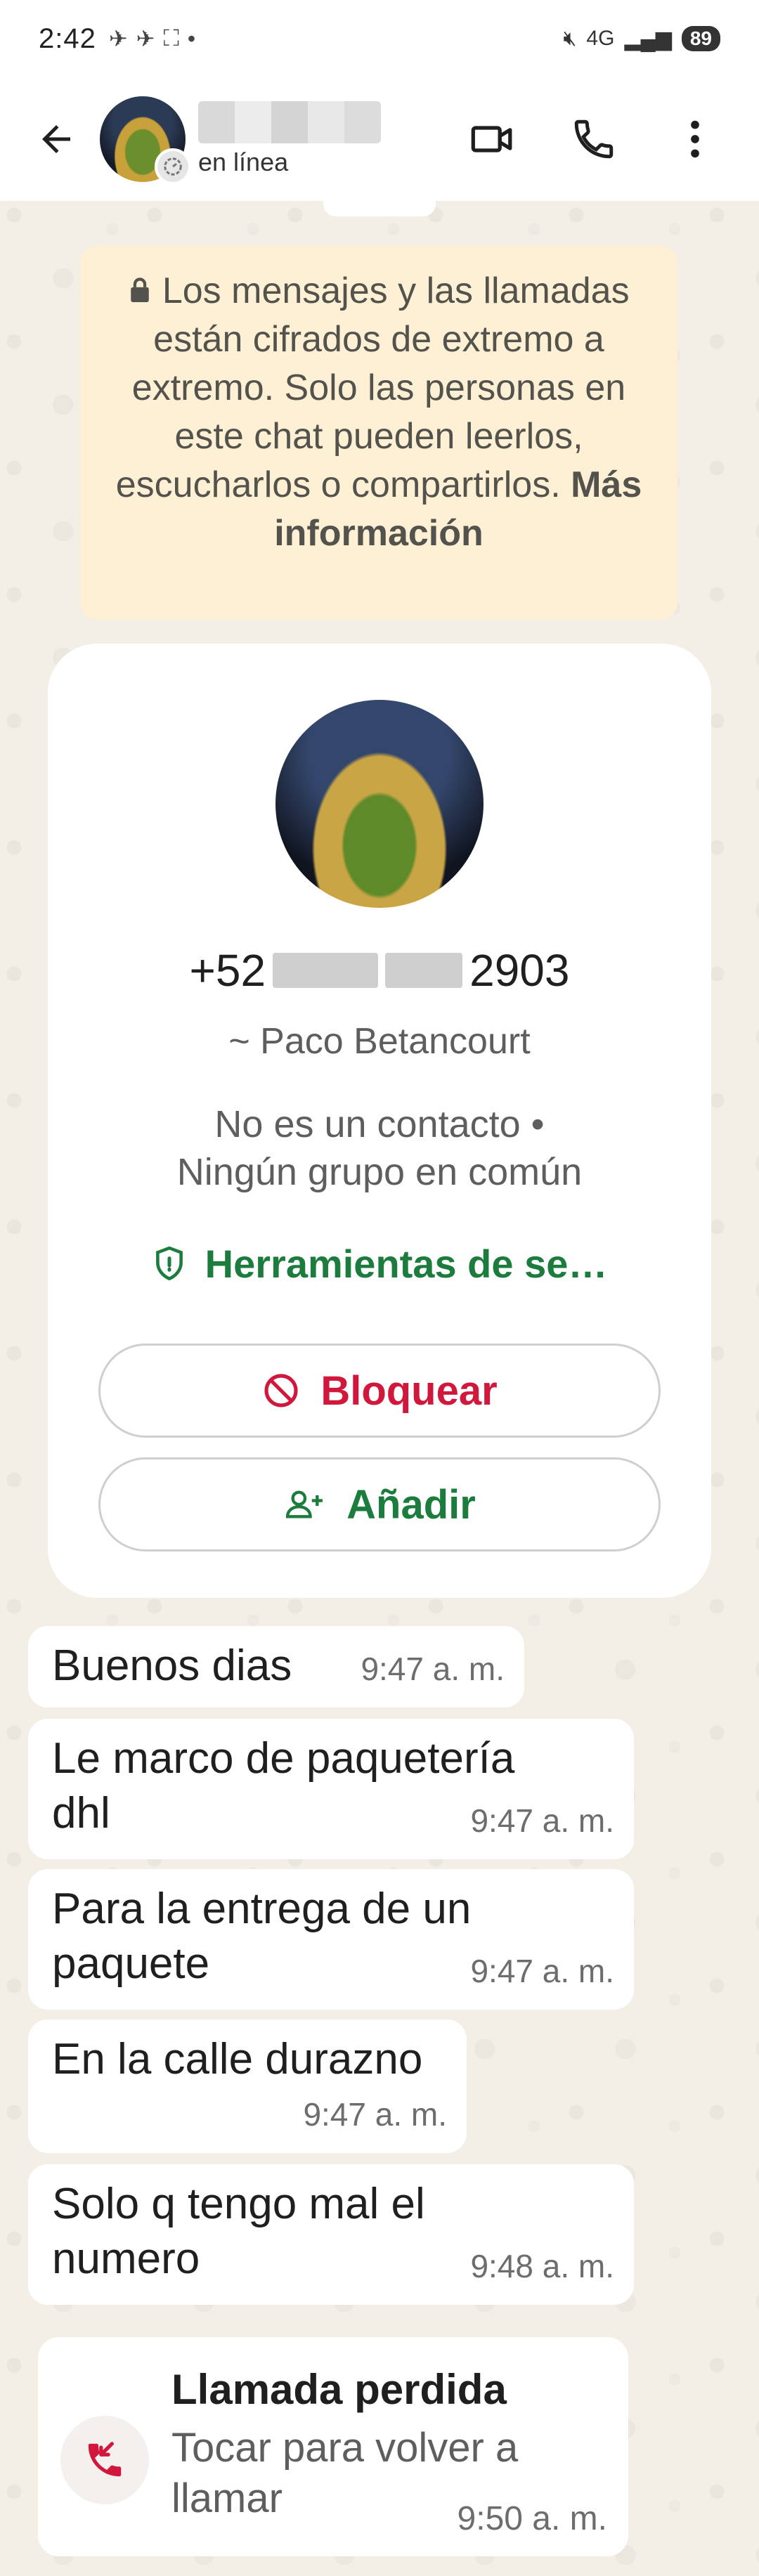 This screenshot has width=759, height=2576. Describe the element at coordinates (243, 162) in the screenshot. I see `contact-status: en línea` at that location.